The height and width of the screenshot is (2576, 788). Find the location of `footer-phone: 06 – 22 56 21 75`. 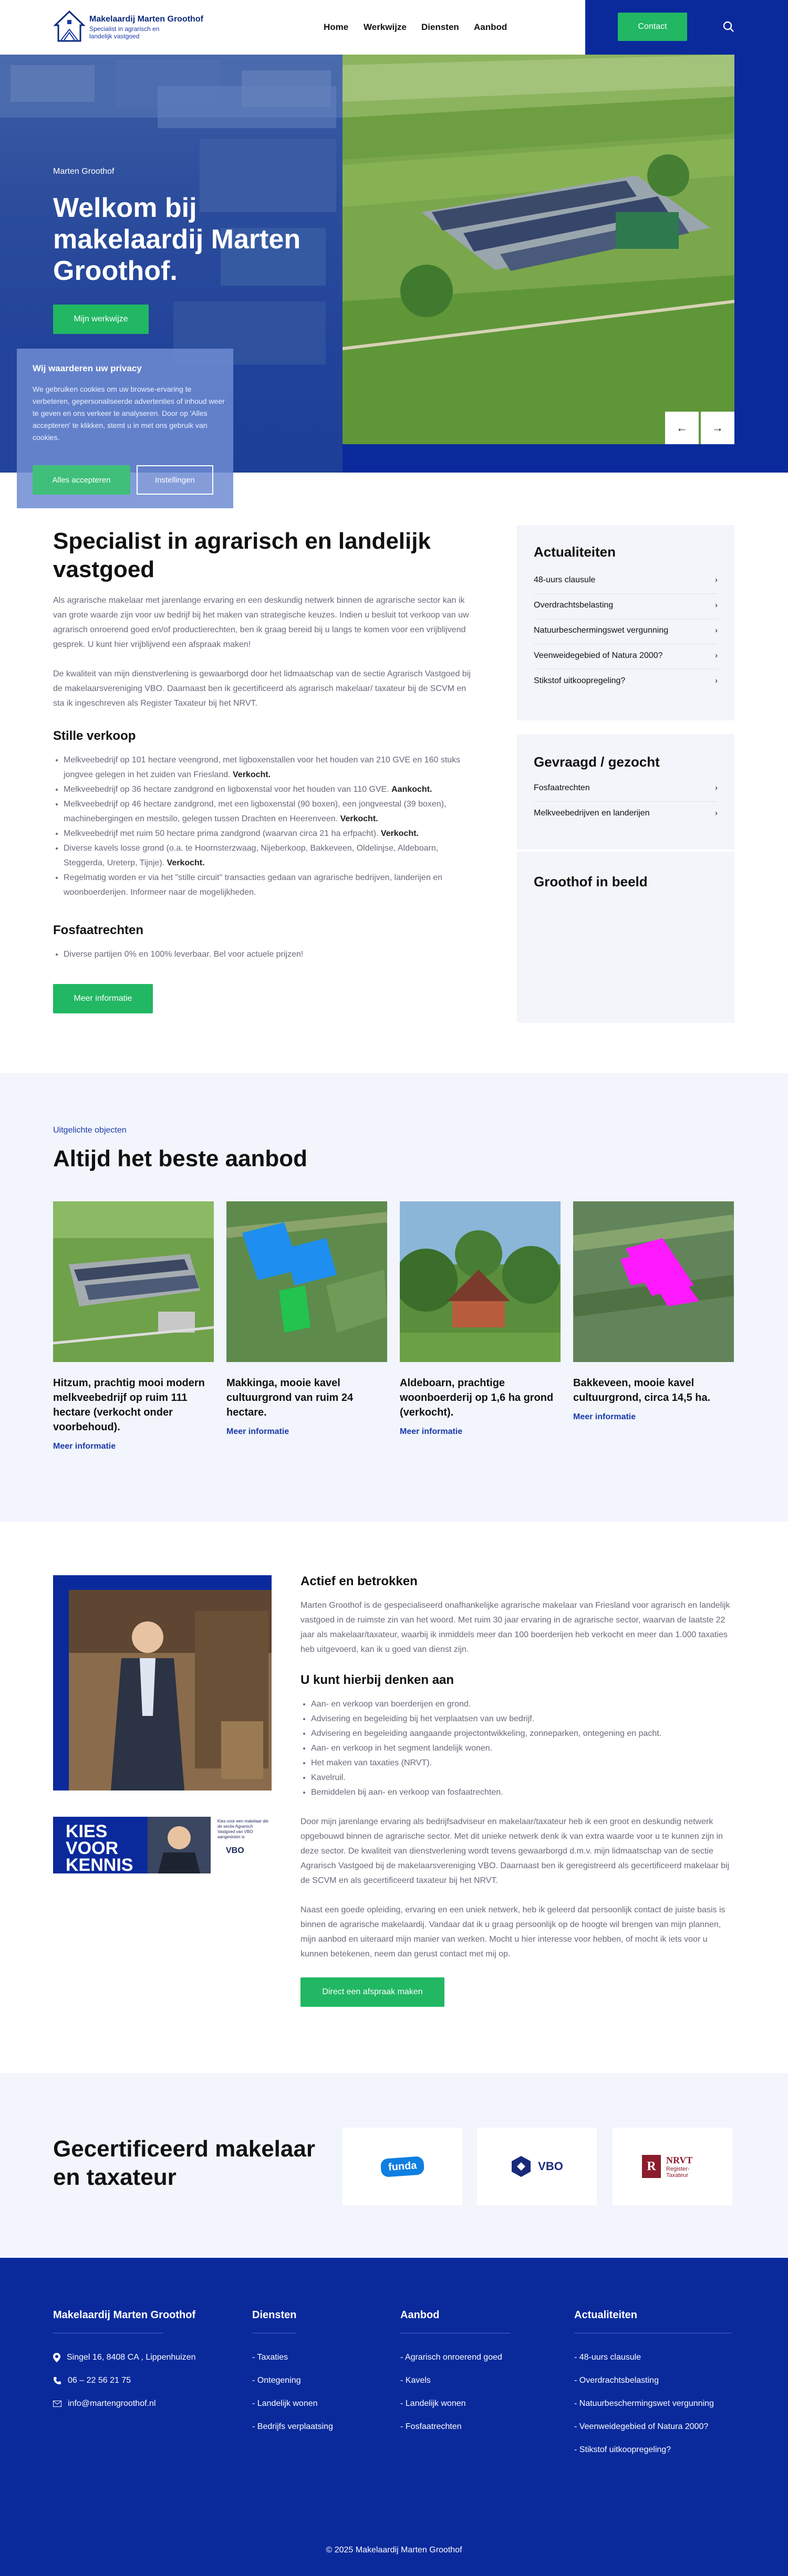

footer-phone: 06 – 22 56 21 75 is located at coordinates (124, 2381).